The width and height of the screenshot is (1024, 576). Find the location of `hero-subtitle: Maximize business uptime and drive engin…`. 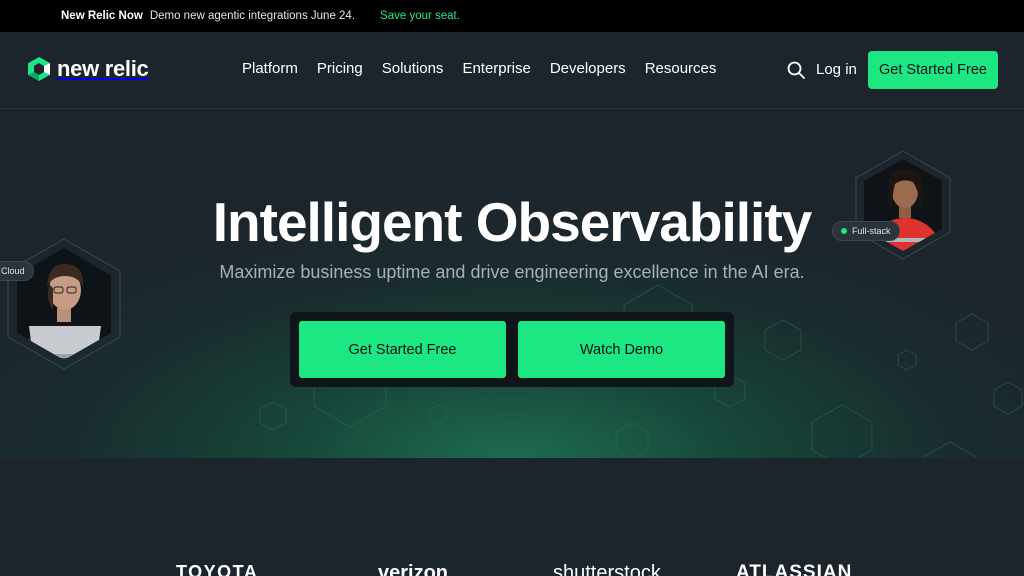

hero-subtitle: Maximize business uptime and drive engin… is located at coordinates (512, 272).